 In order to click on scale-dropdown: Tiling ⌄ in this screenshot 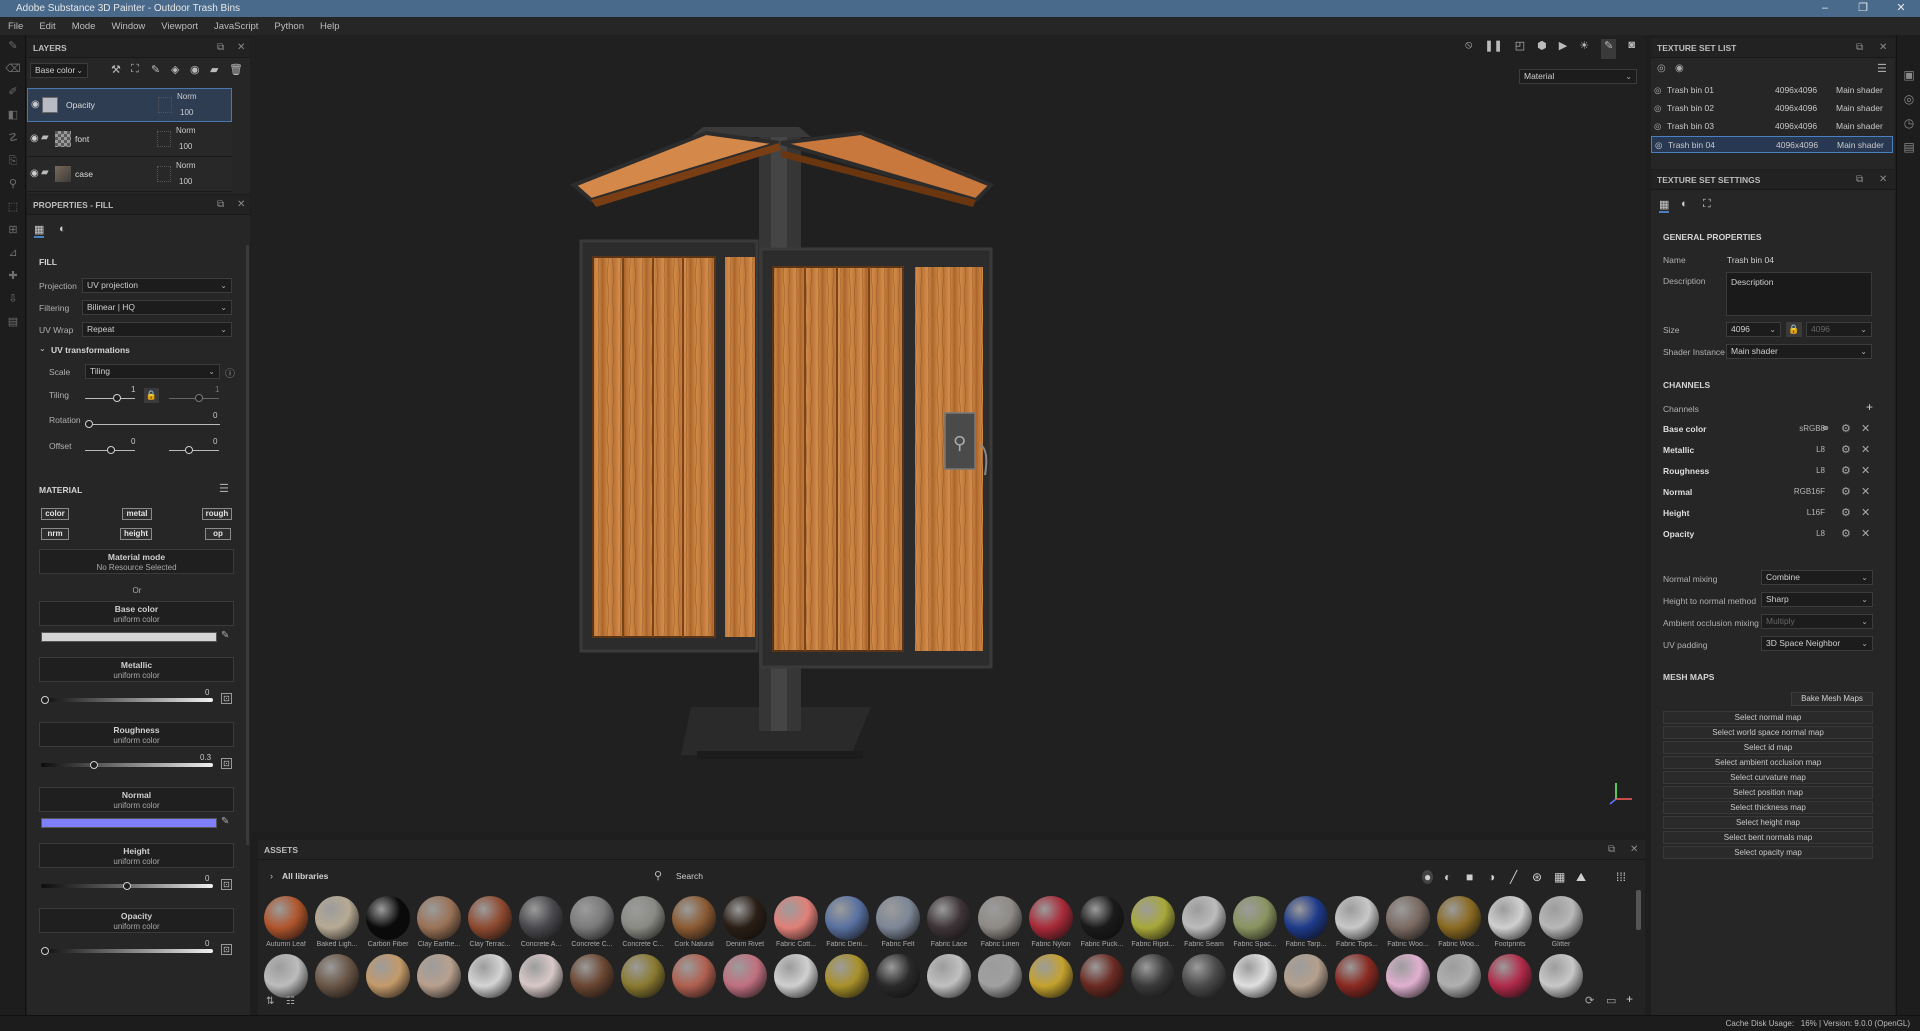, I will do `click(152, 371)`.